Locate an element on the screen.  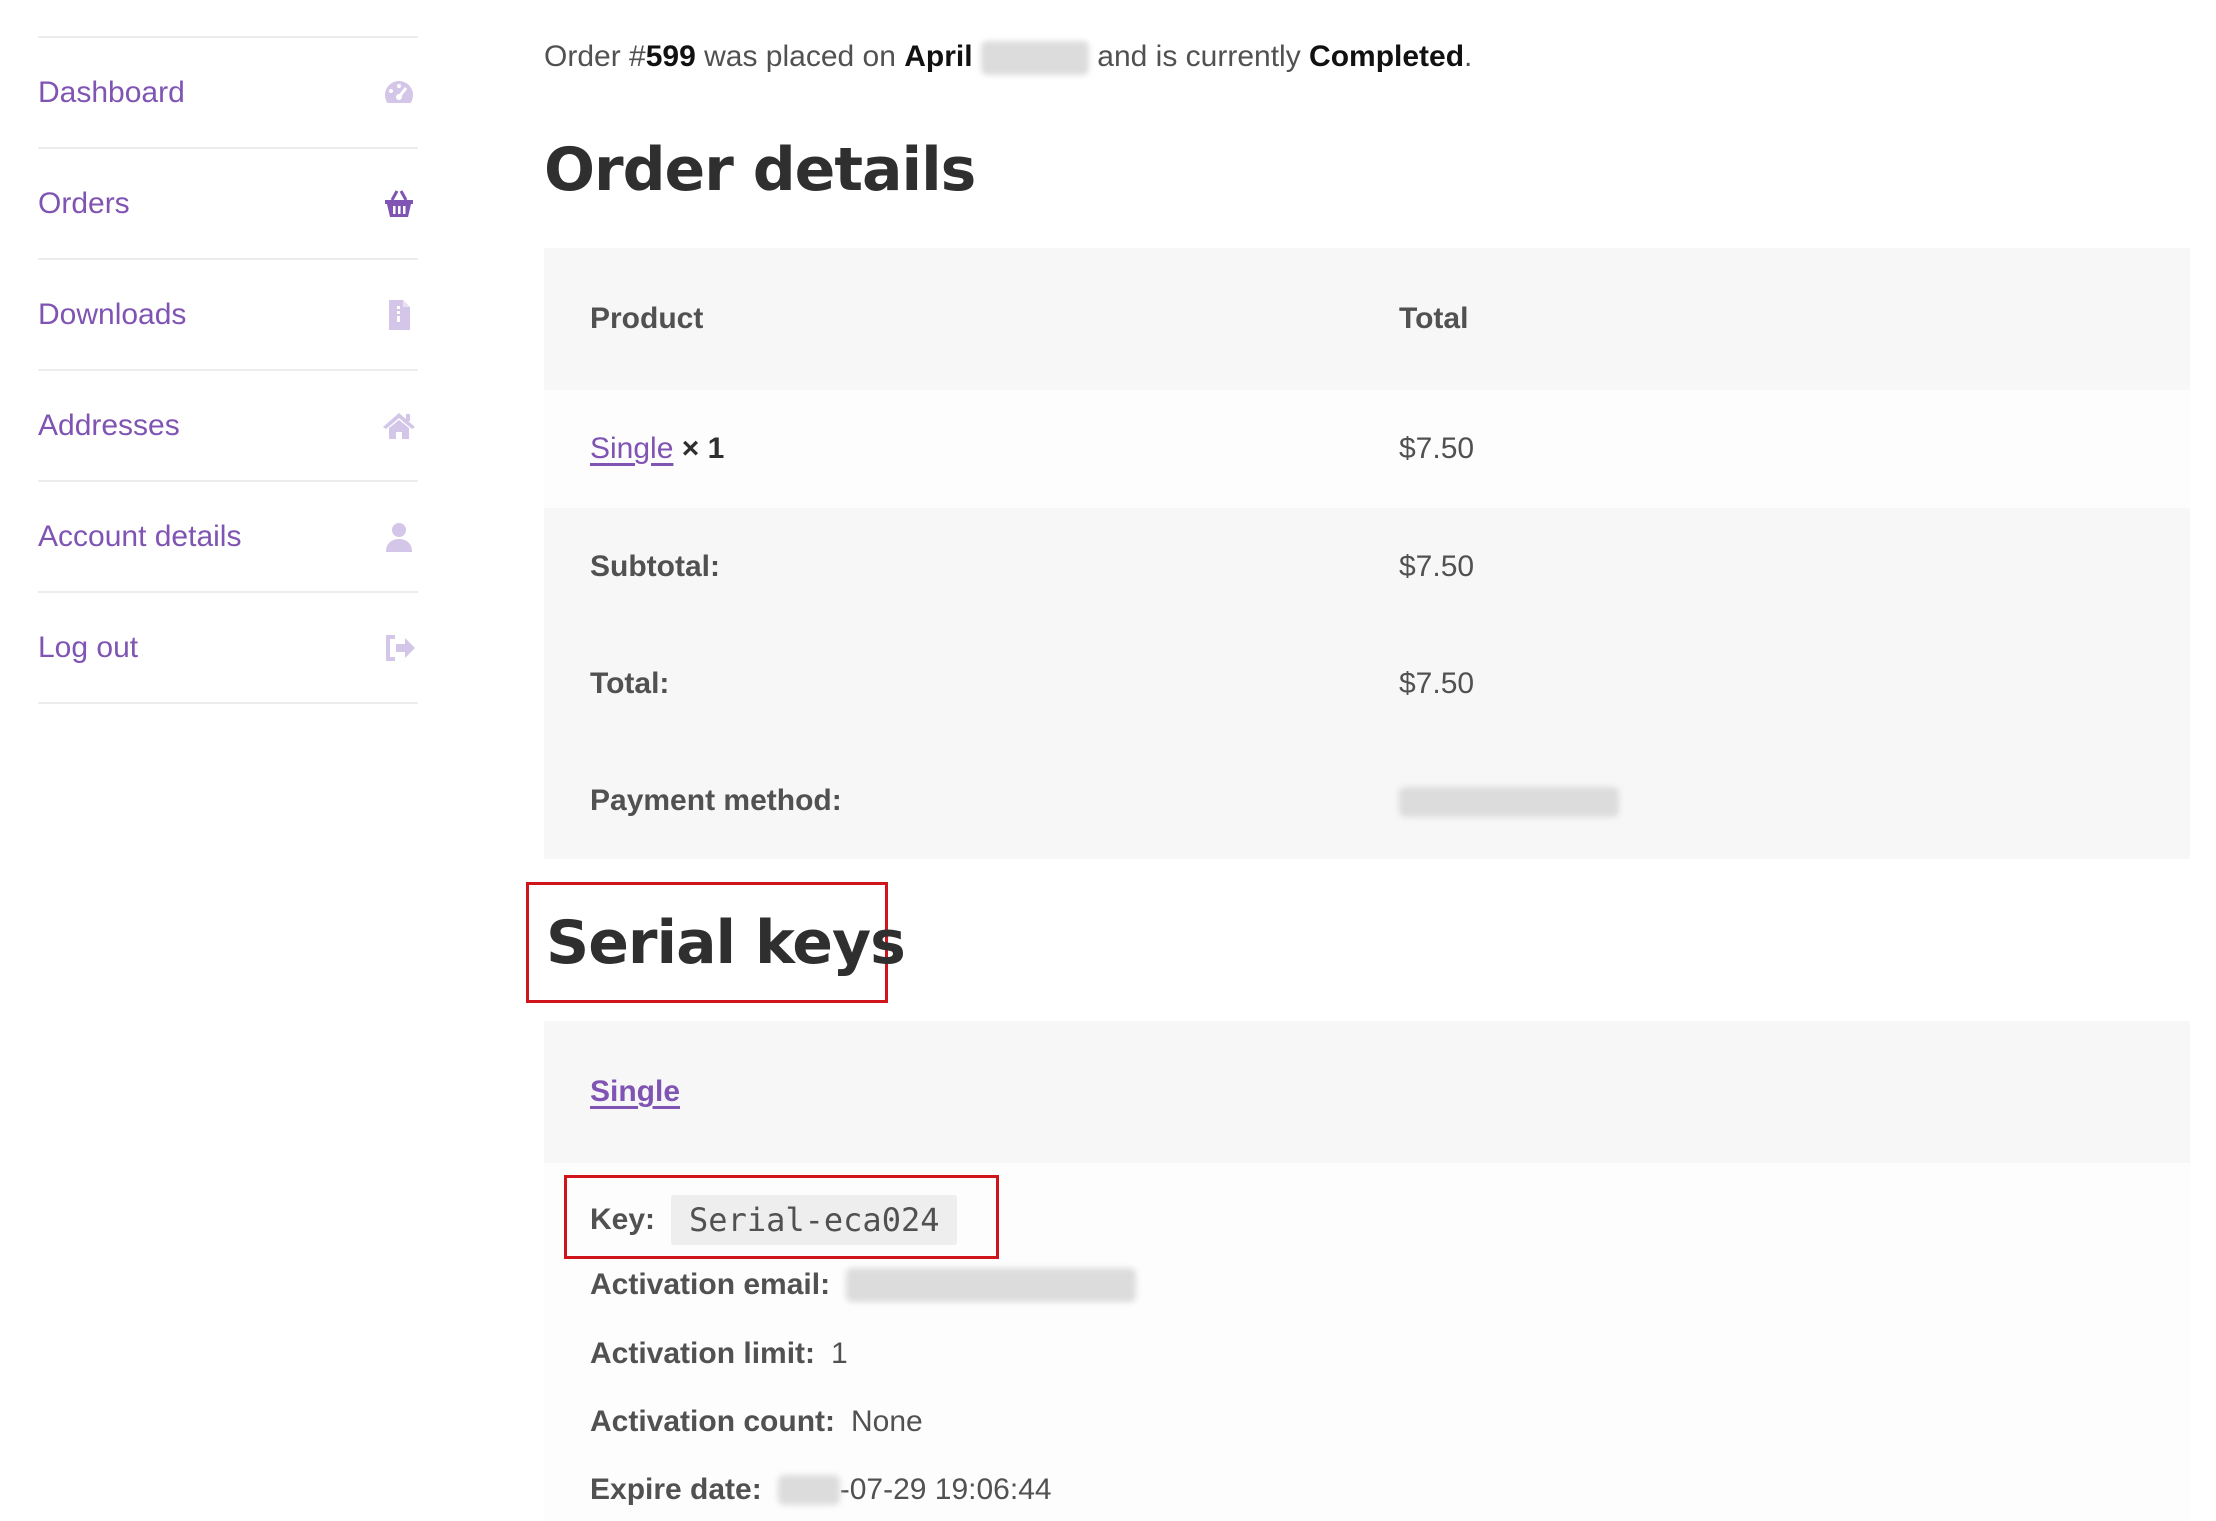
activation-count-row: Activation count: None is located at coordinates (756, 1422).